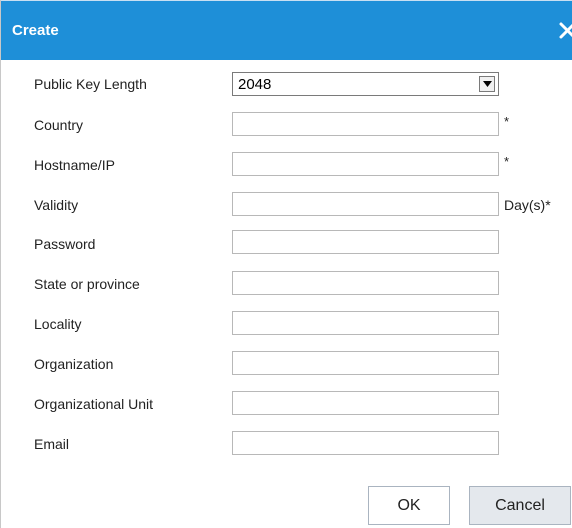 This screenshot has width=572, height=528. What do you see at coordinates (487, 84) in the screenshot?
I see `chevron-down-icon` at bounding box center [487, 84].